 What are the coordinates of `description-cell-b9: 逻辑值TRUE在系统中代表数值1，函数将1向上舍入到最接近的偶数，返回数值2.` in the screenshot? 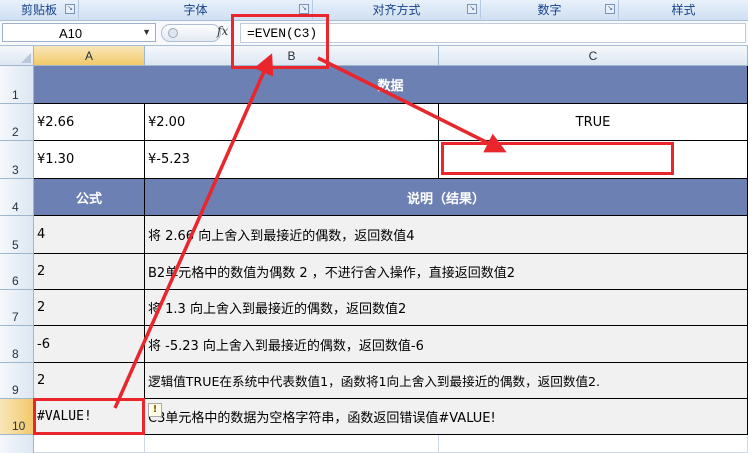 It's located at (446, 381).